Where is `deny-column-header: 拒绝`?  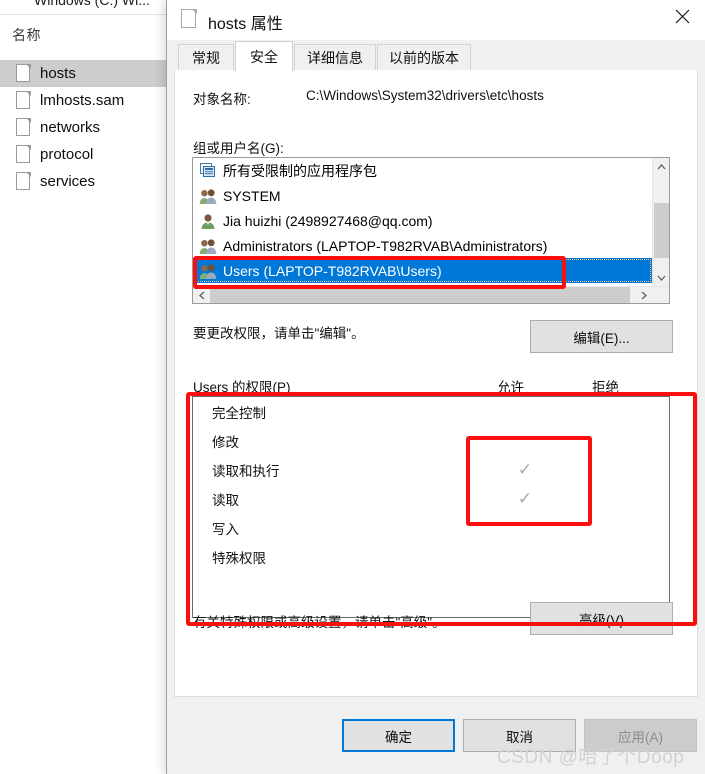 deny-column-header: 拒绝 is located at coordinates (605, 387).